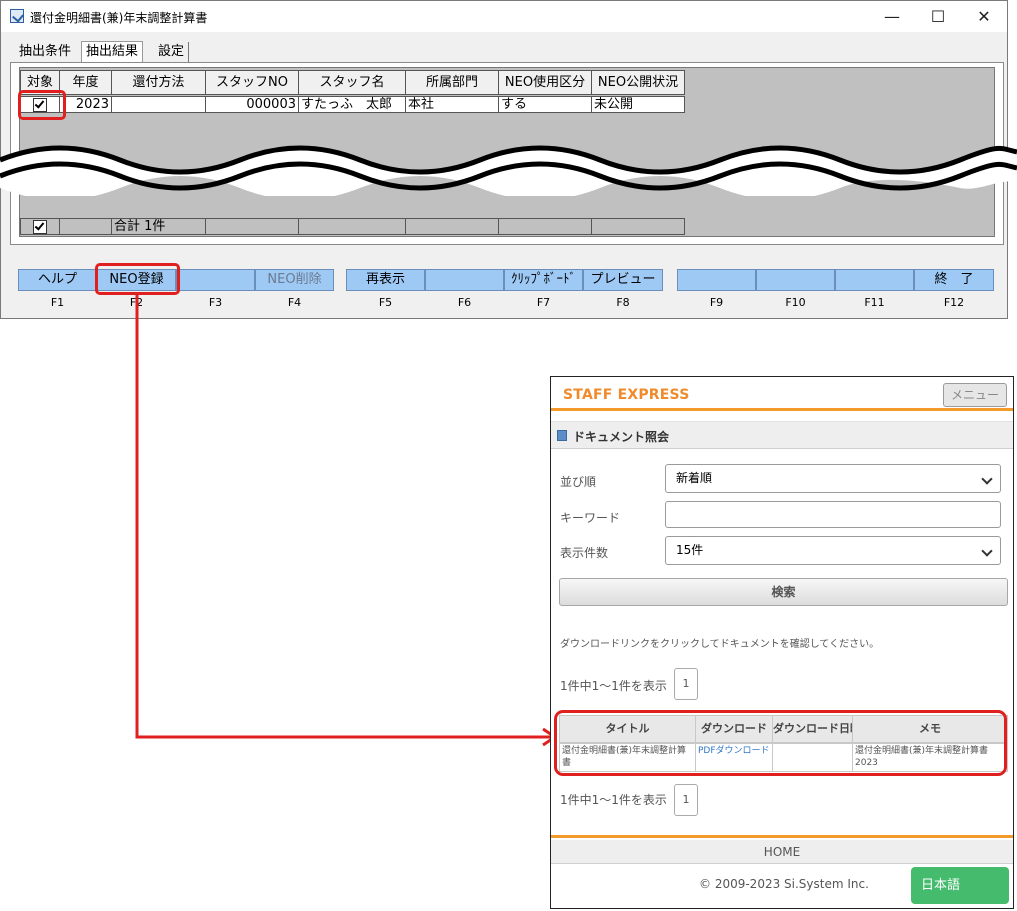 The width and height of the screenshot is (1017, 911). What do you see at coordinates (638, 104) in the screenshot?
I see `cell-neo-status: 未公開` at bounding box center [638, 104].